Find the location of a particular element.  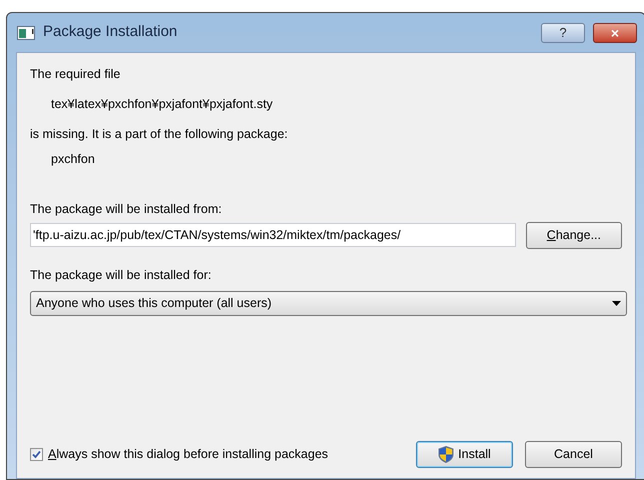

field-label: The package will be installed from: is located at coordinates (126, 209).